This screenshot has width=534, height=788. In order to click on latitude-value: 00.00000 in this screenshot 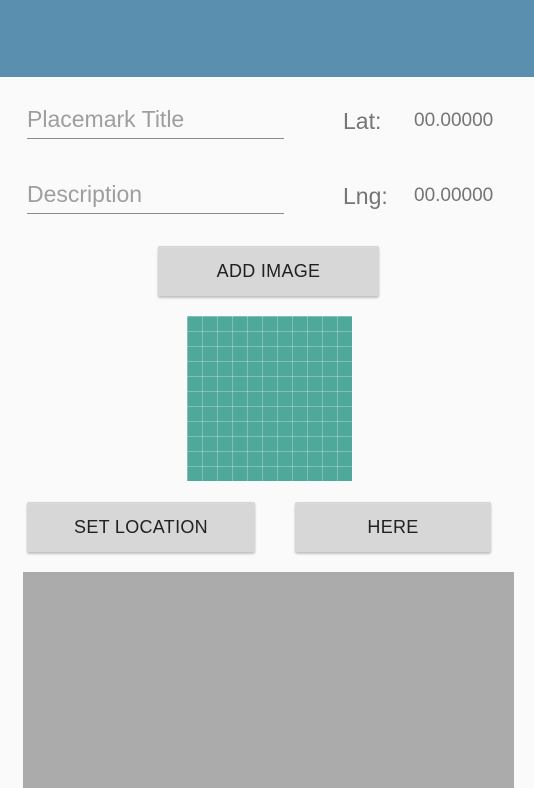, I will do `click(454, 120)`.